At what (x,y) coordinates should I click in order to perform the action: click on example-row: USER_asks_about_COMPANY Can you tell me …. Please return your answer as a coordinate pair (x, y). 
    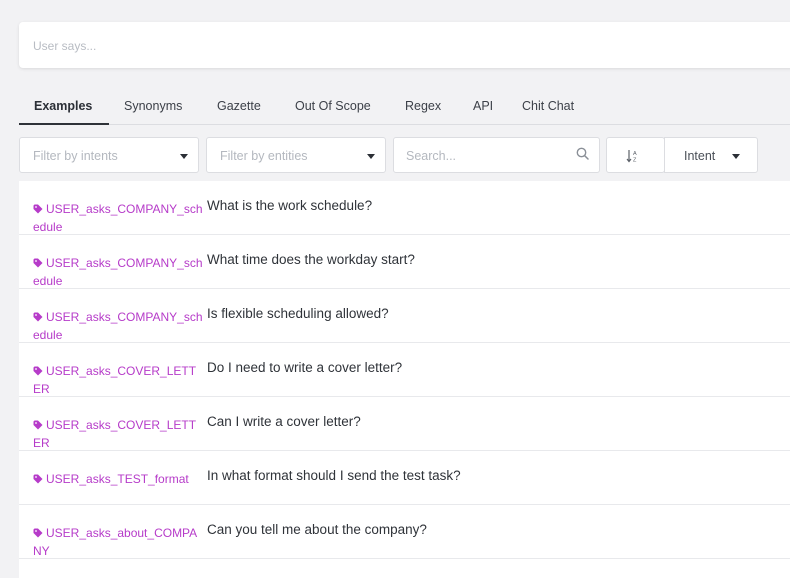
    Looking at the image, I should click on (404, 532).